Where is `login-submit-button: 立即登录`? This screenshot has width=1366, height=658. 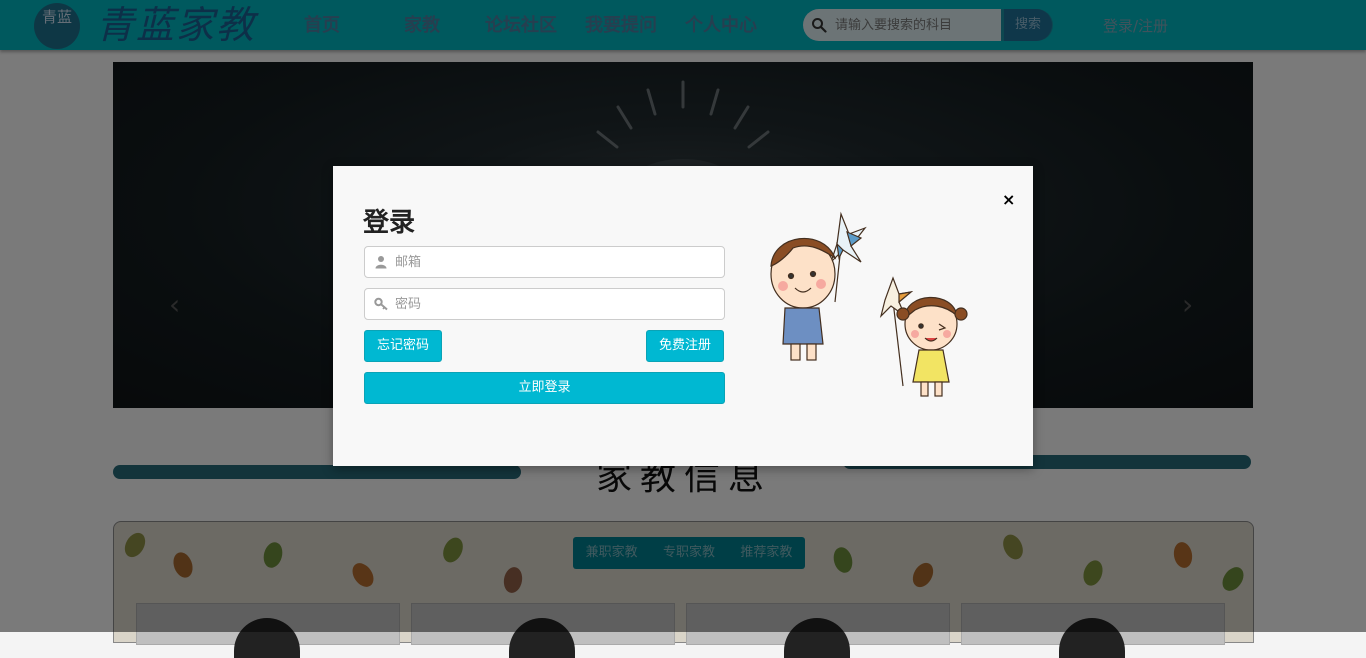
login-submit-button: 立即登录 is located at coordinates (544, 388).